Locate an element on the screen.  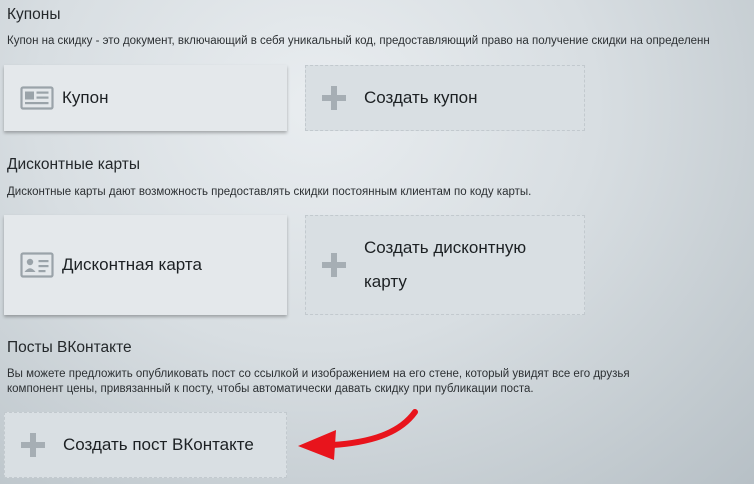
section-title-discount-cards: Дисконтные карты is located at coordinates (74, 164).